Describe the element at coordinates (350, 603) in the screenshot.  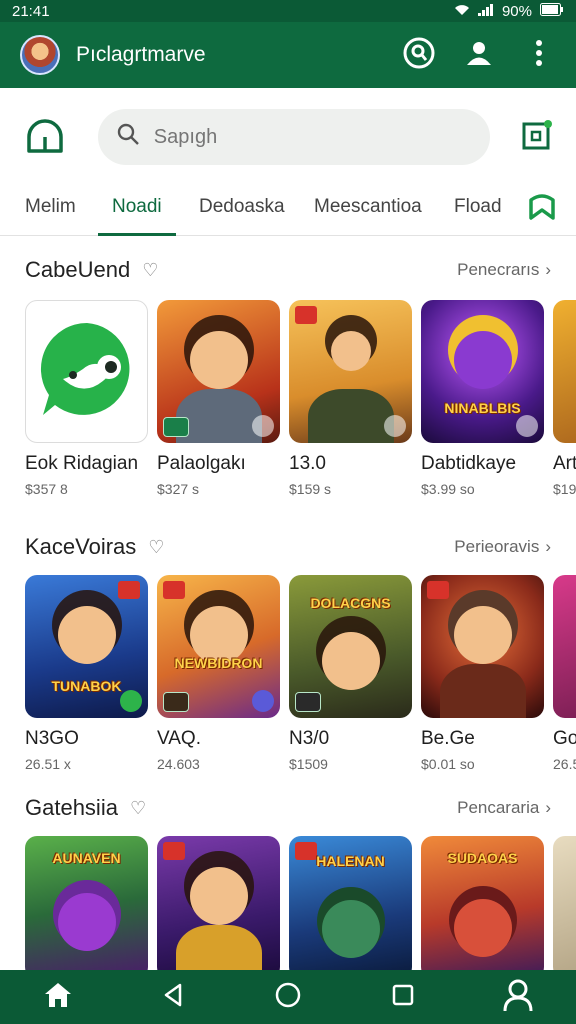
I see `game-logo: DOLACGNS` at that location.